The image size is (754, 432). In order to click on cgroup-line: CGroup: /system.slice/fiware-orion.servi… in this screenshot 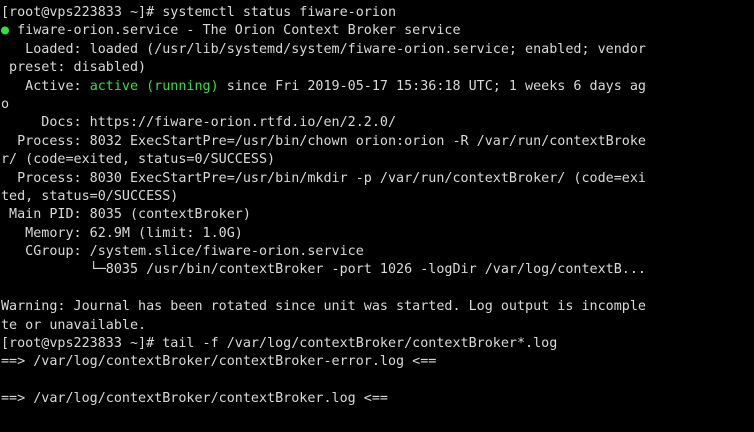, I will do `click(182, 252)`.